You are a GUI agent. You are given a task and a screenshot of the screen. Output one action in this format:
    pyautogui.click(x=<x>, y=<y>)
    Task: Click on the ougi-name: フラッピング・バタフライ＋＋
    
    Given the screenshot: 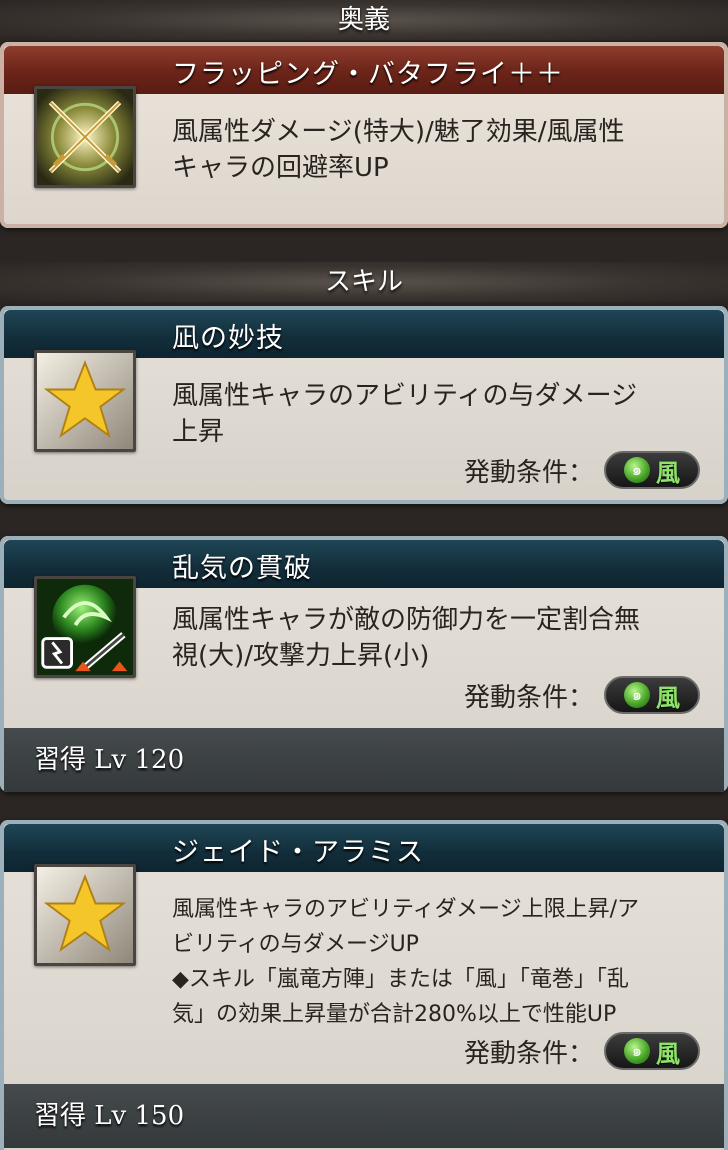 What is the action you would take?
    pyautogui.click(x=368, y=74)
    